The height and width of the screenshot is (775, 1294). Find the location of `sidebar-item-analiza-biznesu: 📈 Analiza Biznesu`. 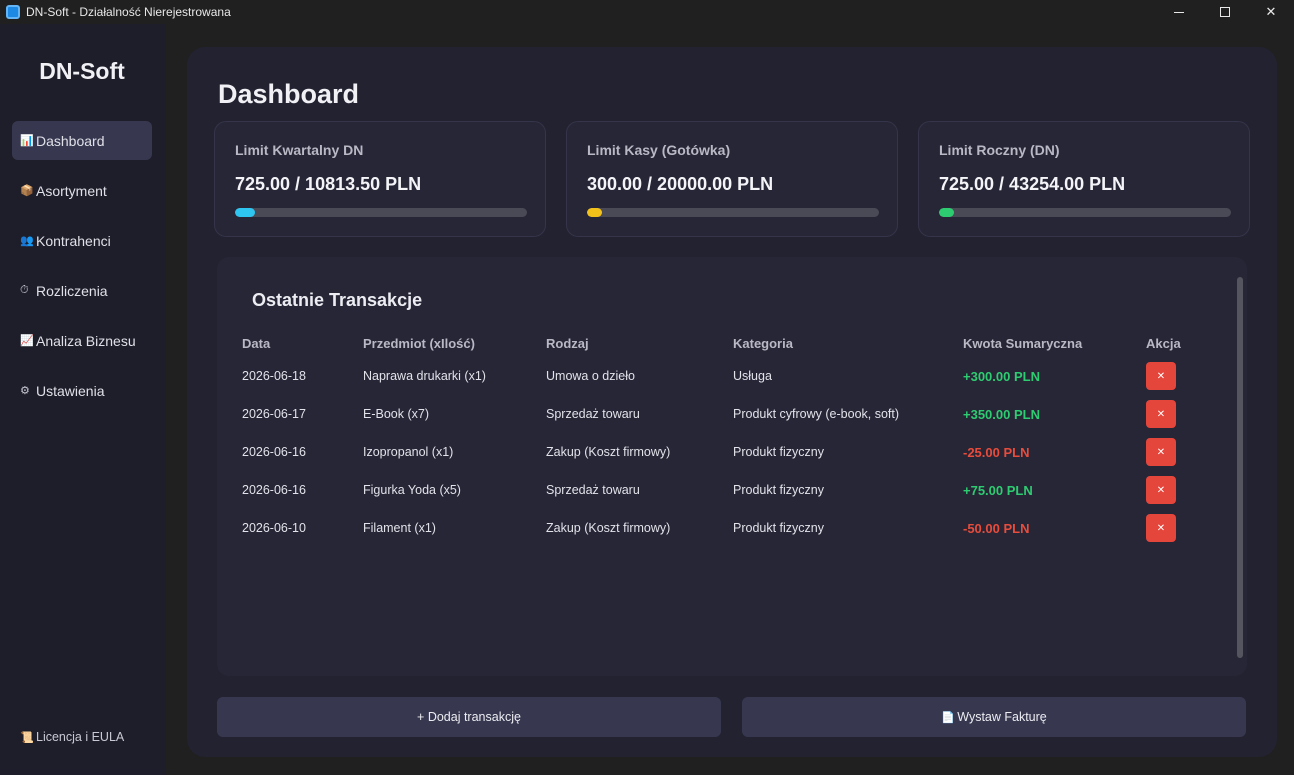

sidebar-item-analiza-biznesu: 📈 Analiza Biznesu is located at coordinates (82, 340).